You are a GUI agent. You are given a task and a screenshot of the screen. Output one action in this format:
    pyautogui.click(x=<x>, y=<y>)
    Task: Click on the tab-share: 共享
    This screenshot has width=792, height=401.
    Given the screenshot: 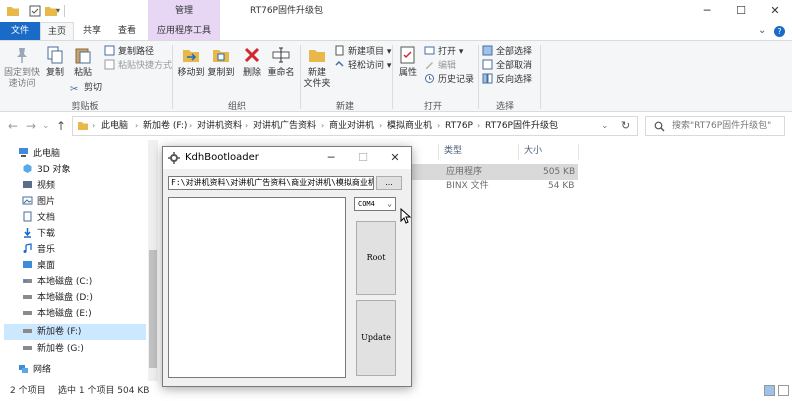 What is the action you would take?
    pyautogui.click(x=92, y=31)
    